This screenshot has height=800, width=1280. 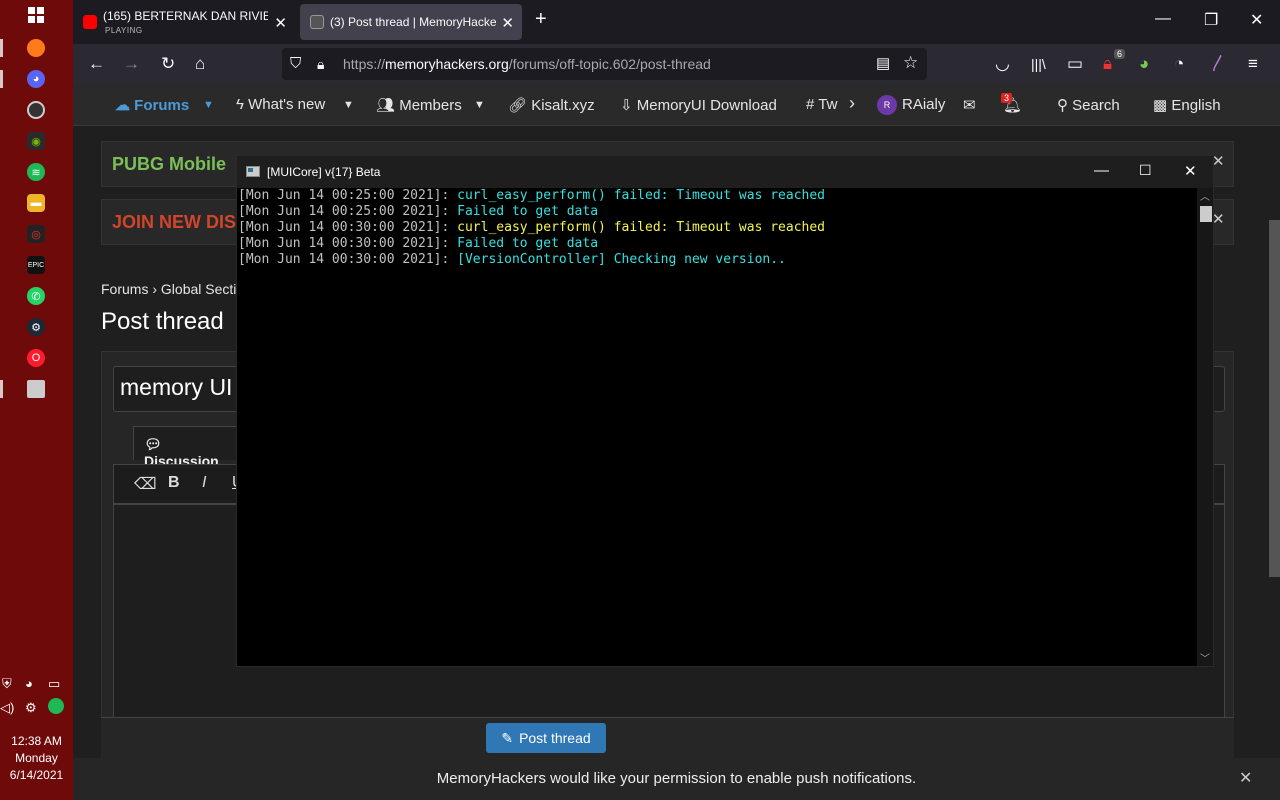 I want to click on nav-search: ⚲ Search, so click(x=1088, y=105).